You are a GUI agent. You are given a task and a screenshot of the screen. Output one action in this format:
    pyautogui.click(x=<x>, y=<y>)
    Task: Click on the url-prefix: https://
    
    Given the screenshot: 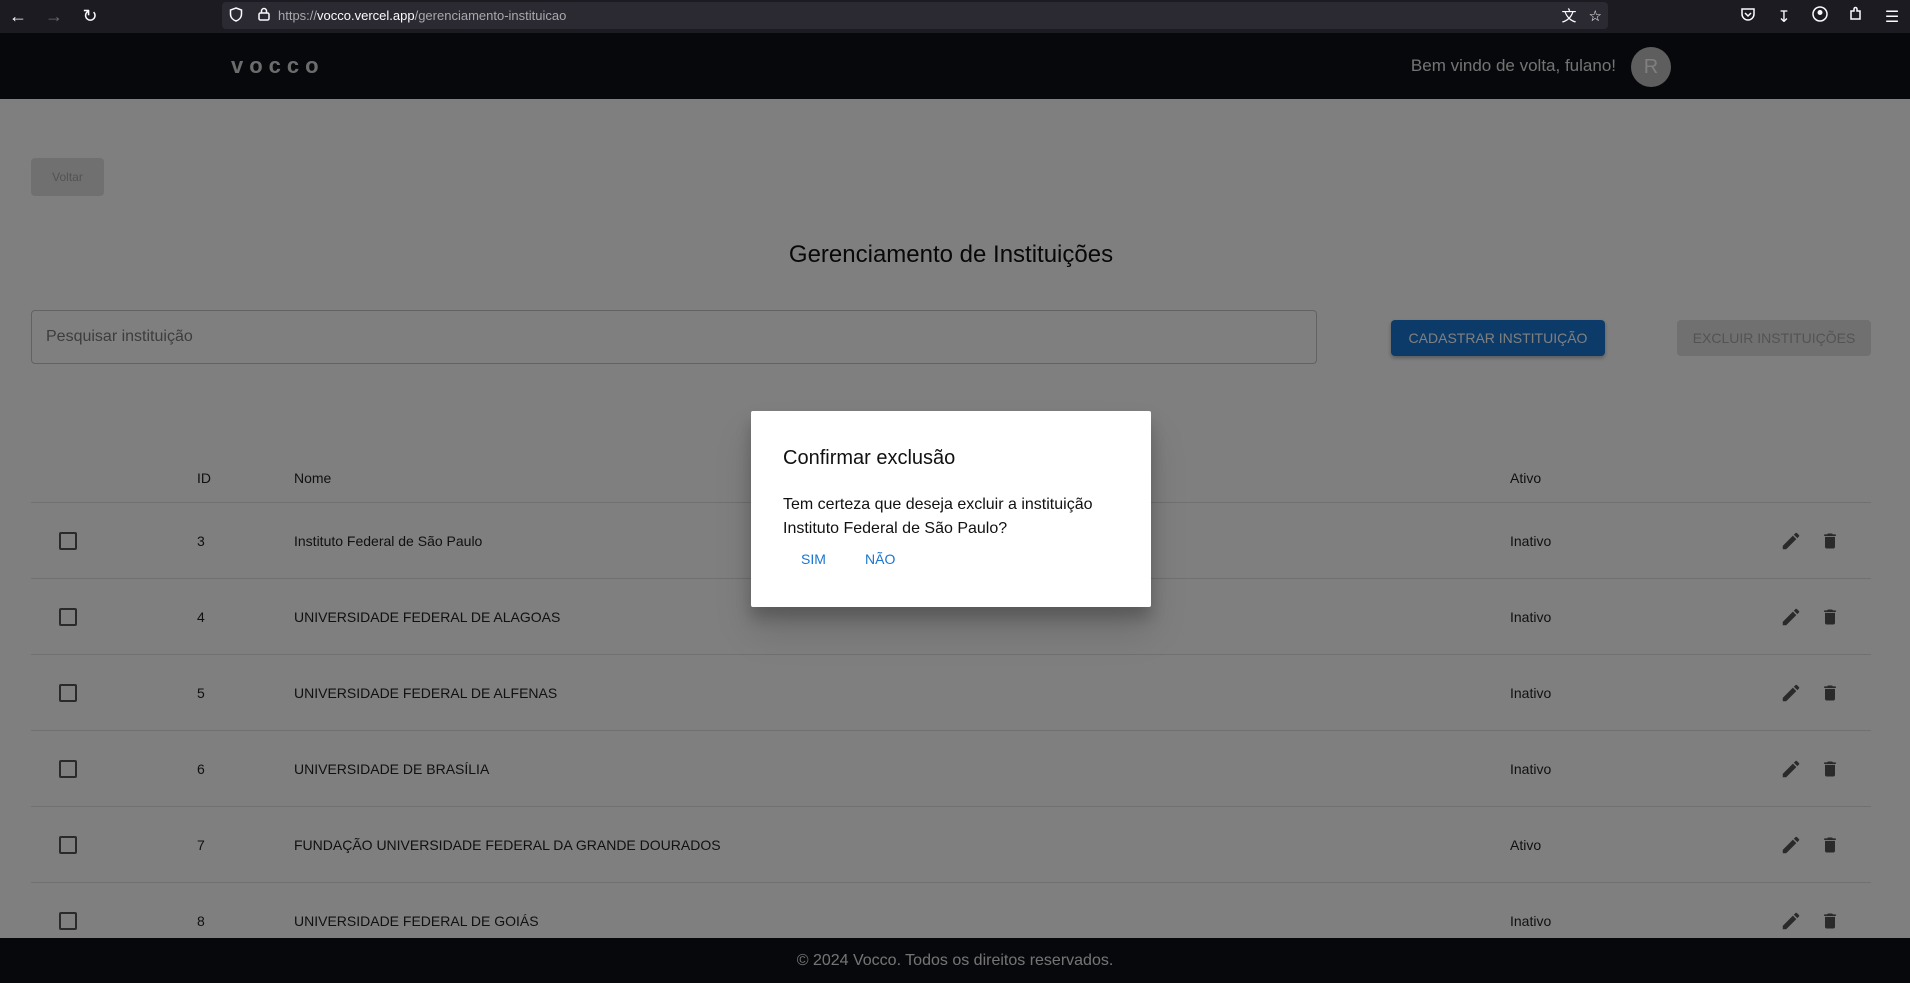 What is the action you would take?
    pyautogui.click(x=298, y=15)
    